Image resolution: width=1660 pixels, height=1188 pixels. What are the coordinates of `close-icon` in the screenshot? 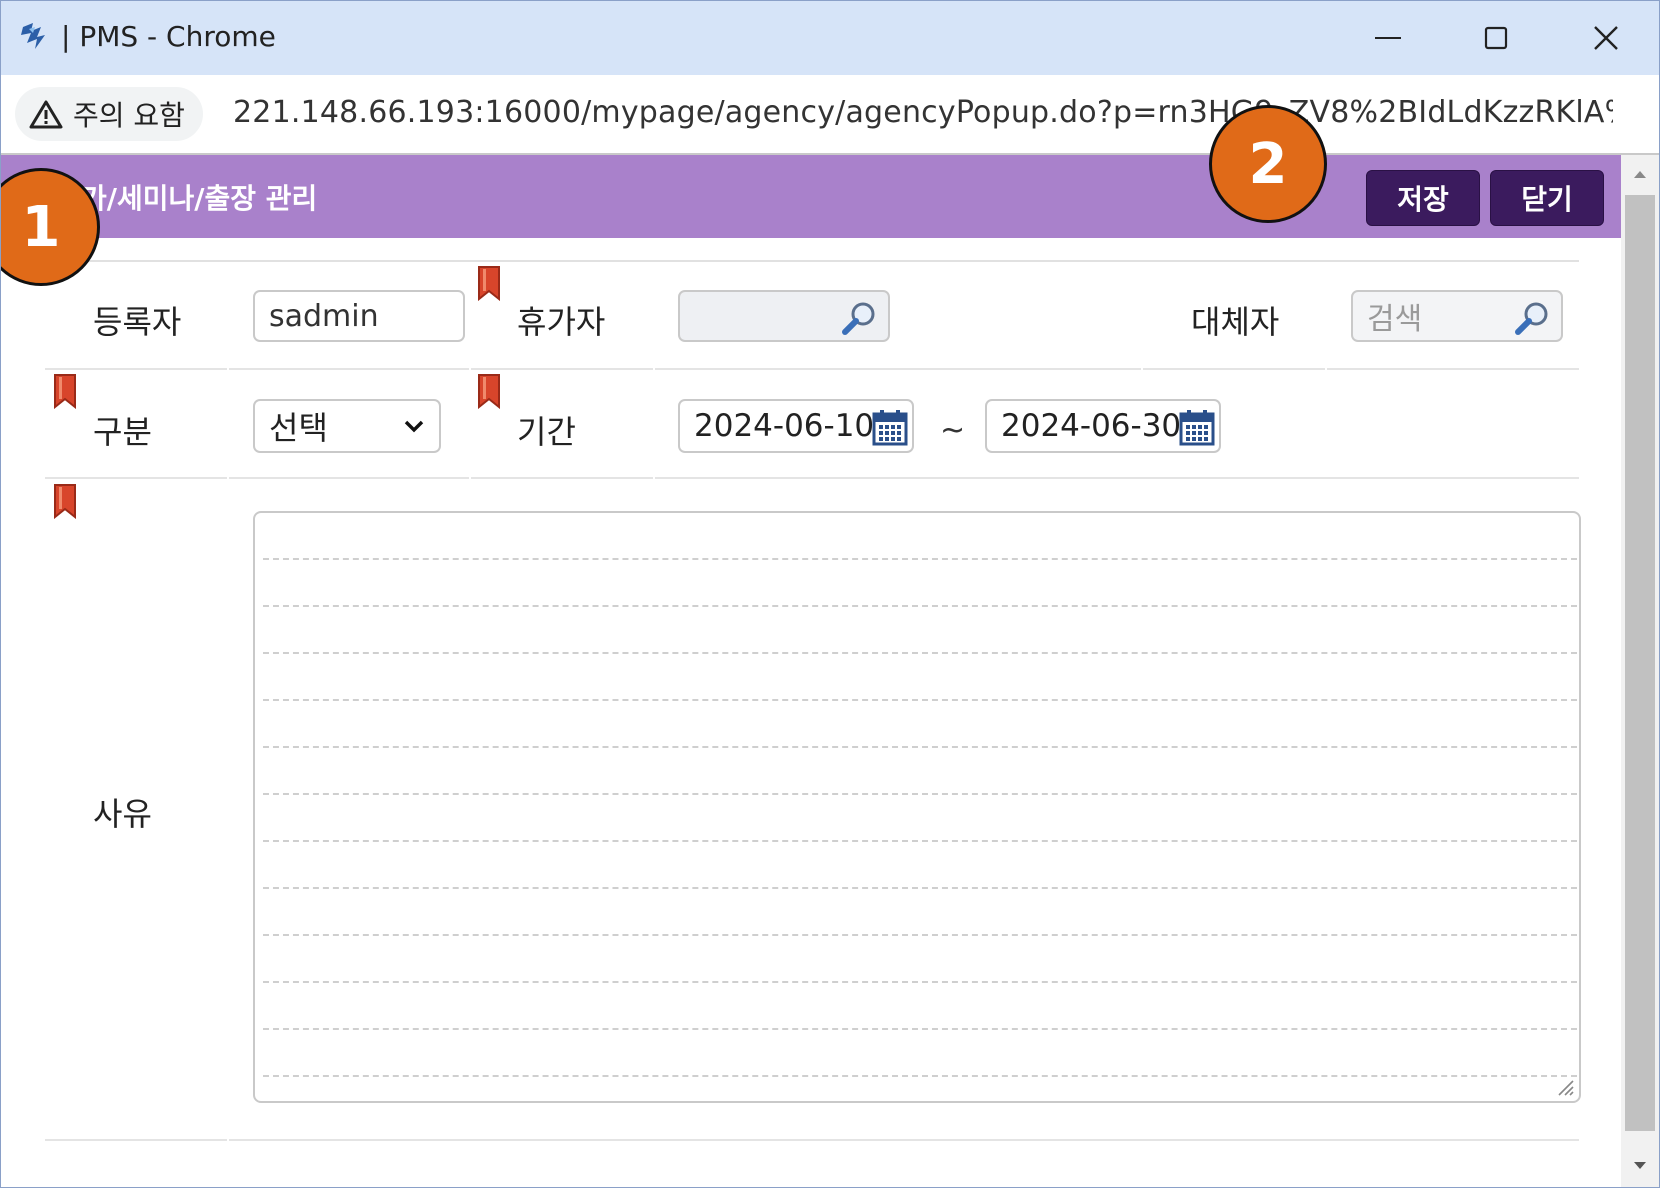 It's located at (1606, 38).